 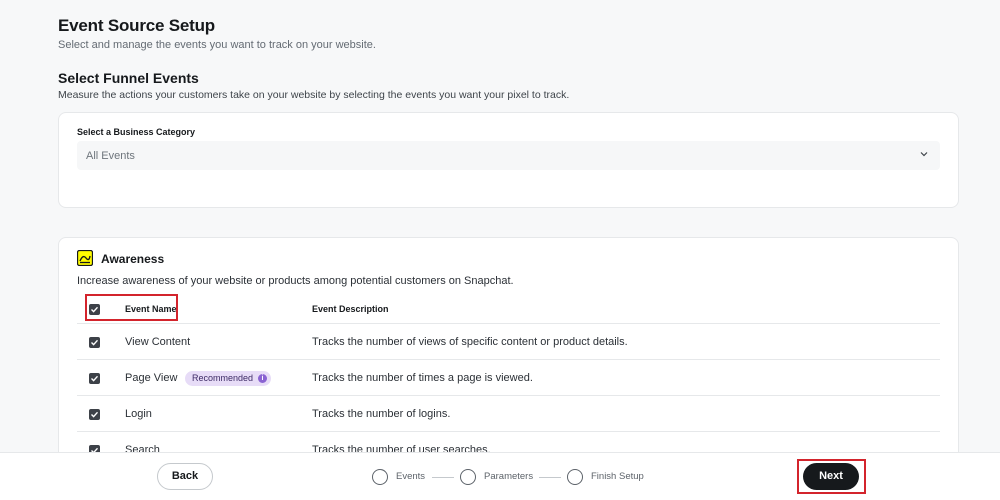 I want to click on step-label: Parameters, so click(x=509, y=476).